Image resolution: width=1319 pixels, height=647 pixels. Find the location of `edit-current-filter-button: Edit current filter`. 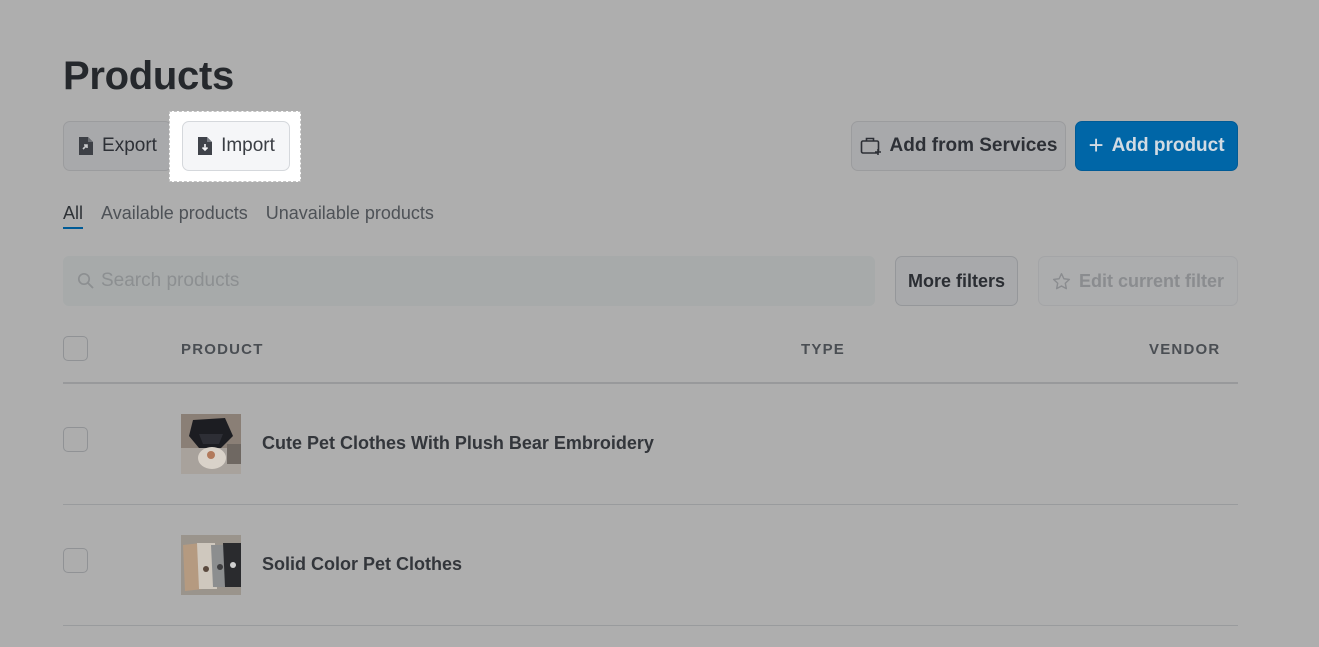

edit-current-filter-button: Edit current filter is located at coordinates (1138, 281).